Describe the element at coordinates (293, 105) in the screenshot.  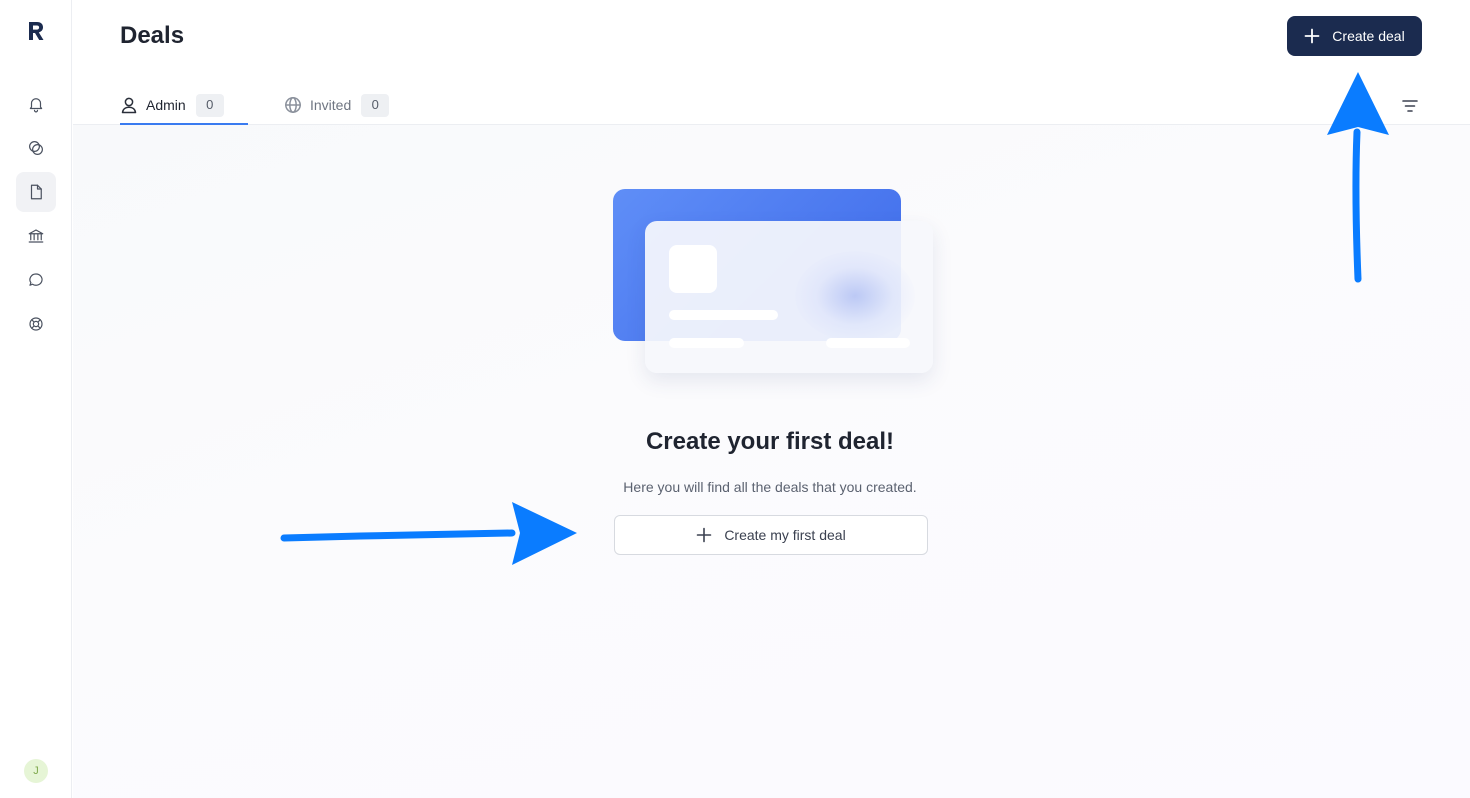
I see `globe-icon` at that location.